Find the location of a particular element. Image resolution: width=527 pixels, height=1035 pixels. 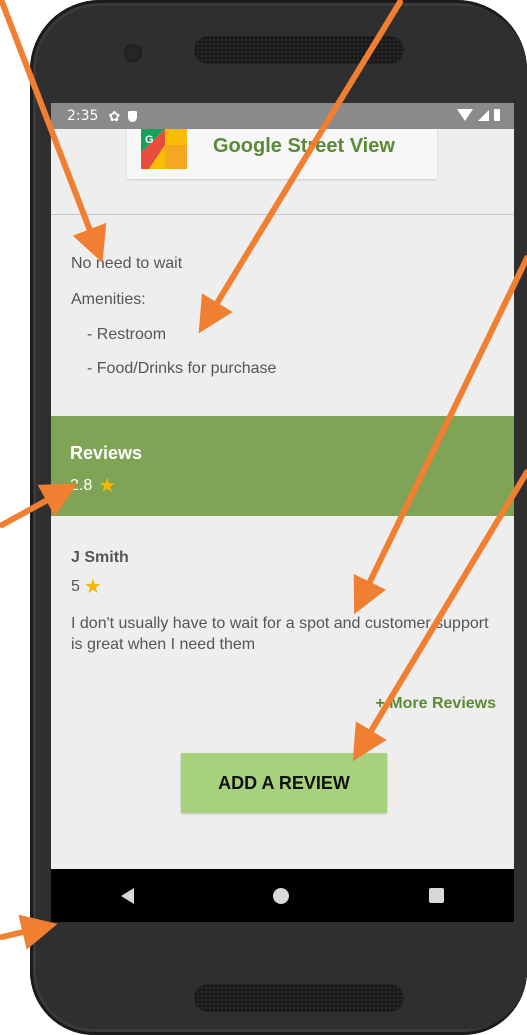

average-rating-value: 2.8 is located at coordinates (81, 485).